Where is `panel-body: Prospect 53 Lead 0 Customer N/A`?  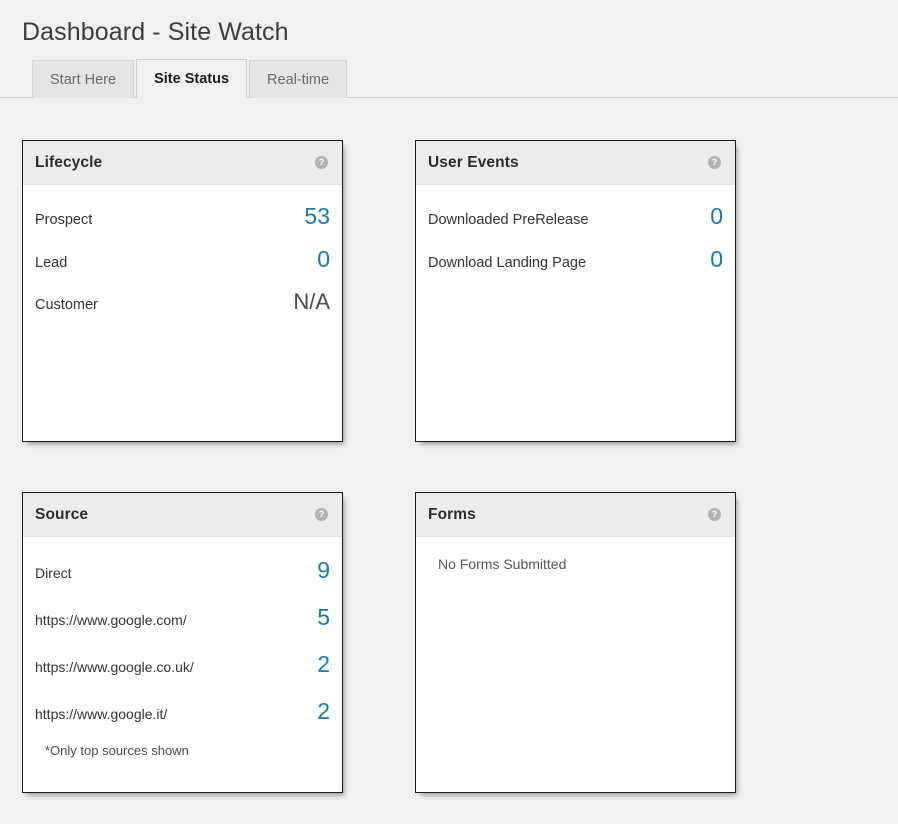
panel-body: Prospect 53 Lead 0 Customer N/A is located at coordinates (182, 258).